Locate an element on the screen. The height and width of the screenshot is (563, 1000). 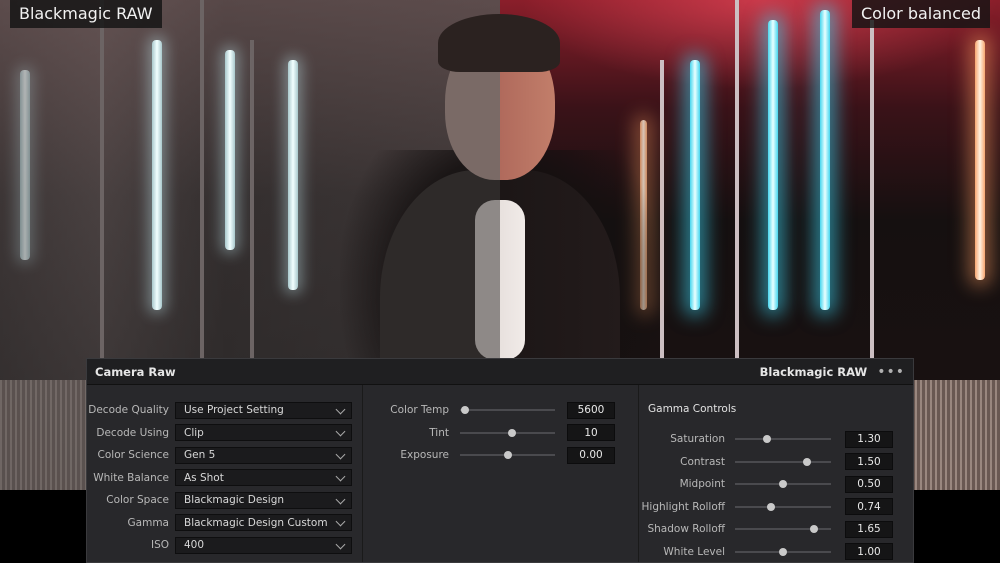
exposure-row: Exposure 0.00 is located at coordinates (500, 455).